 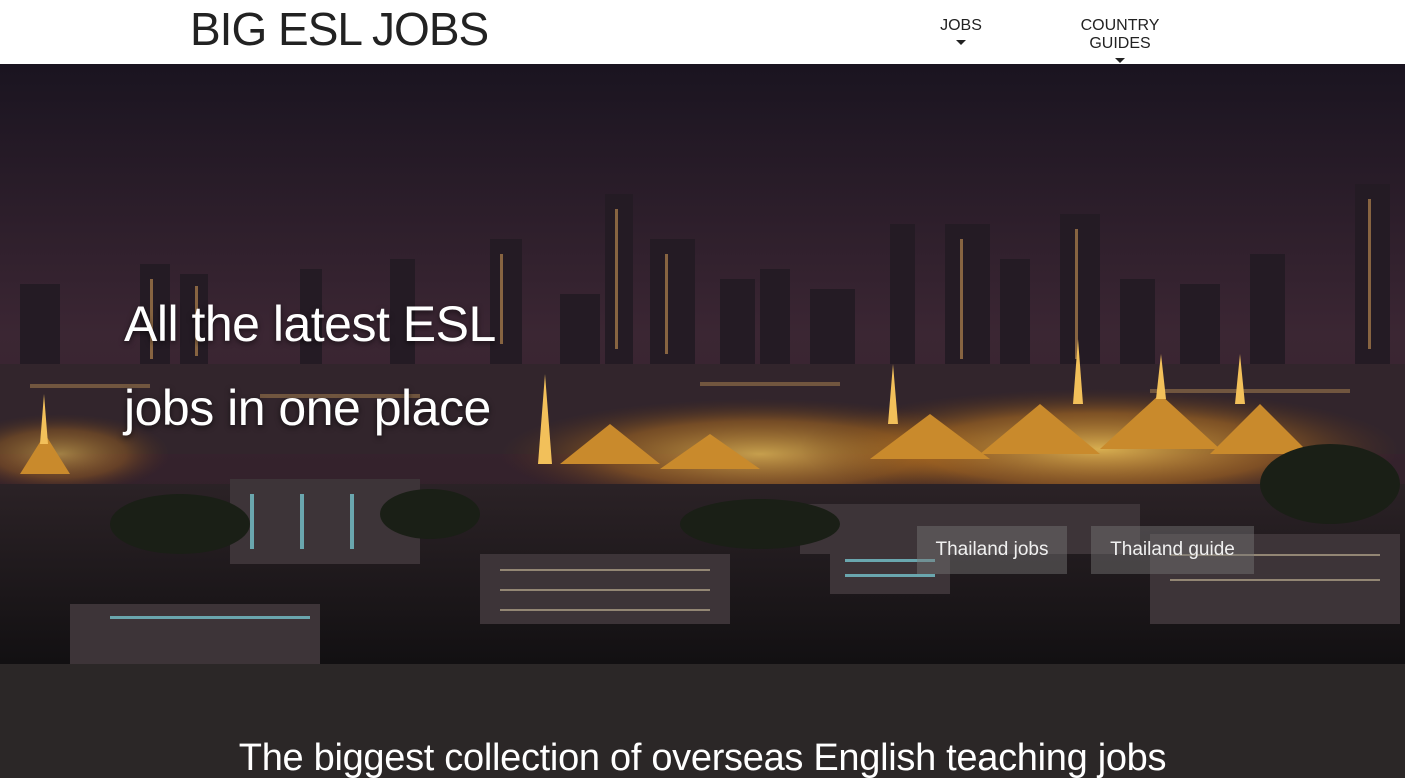 I want to click on site-logo: BIG ESL JOBS, so click(x=339, y=29).